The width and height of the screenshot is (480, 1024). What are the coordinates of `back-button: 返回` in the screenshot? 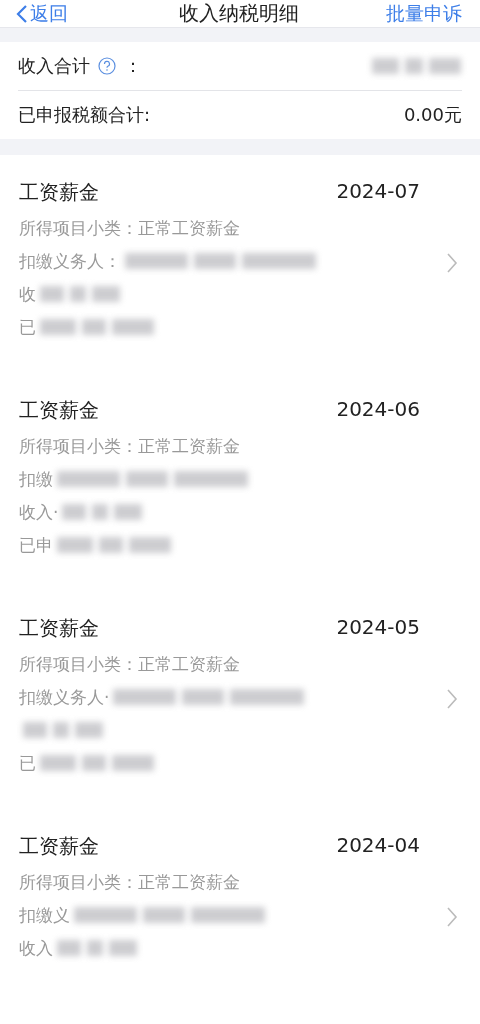 It's located at (42, 13).